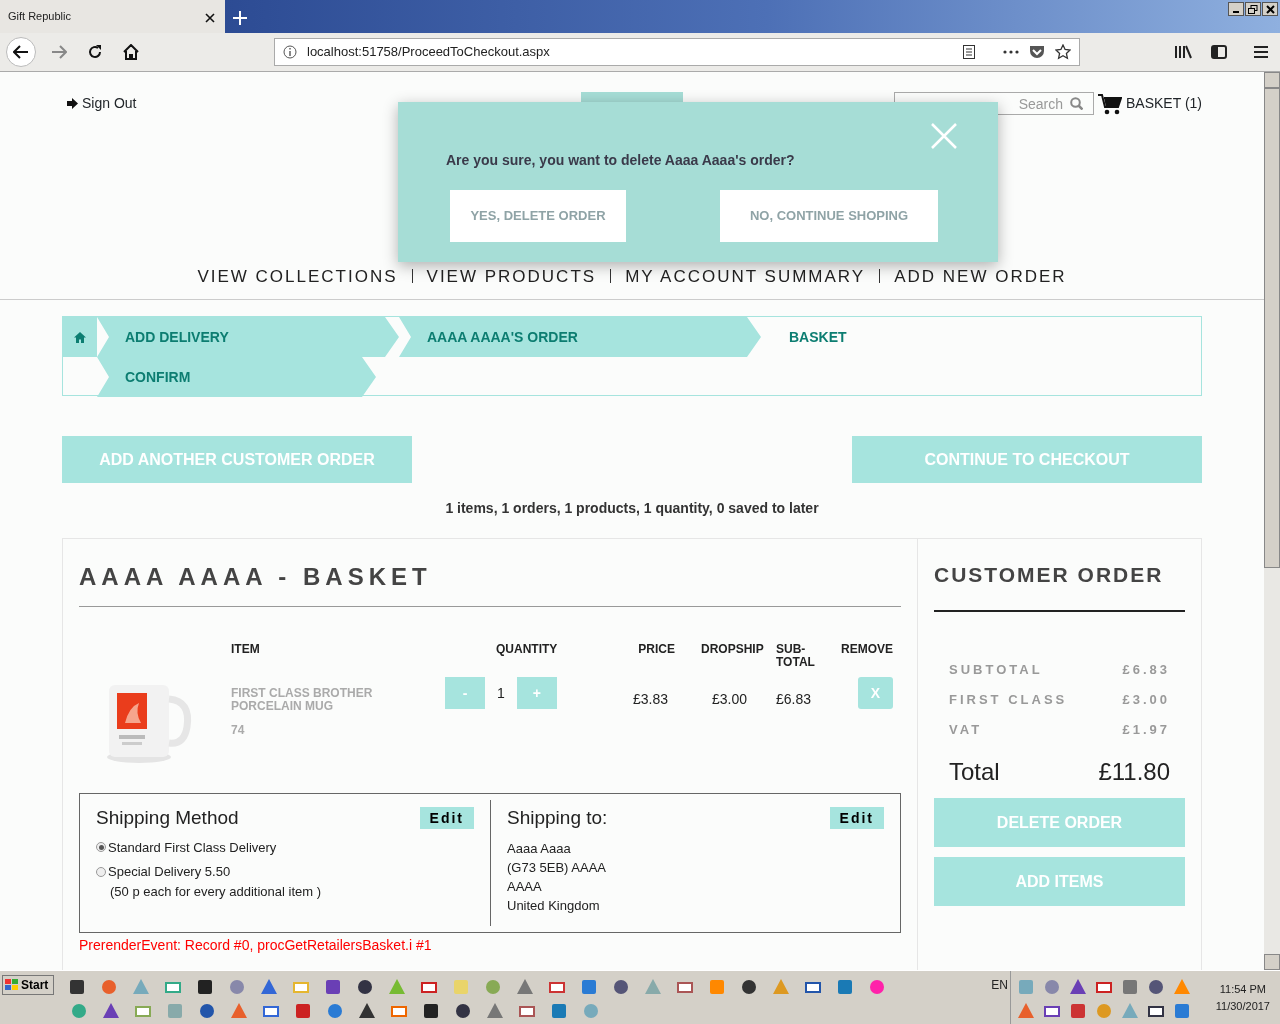 This screenshot has width=1280, height=1024. Describe the element at coordinates (557, 818) in the screenshot. I see `section-title: Shipping to:` at that location.